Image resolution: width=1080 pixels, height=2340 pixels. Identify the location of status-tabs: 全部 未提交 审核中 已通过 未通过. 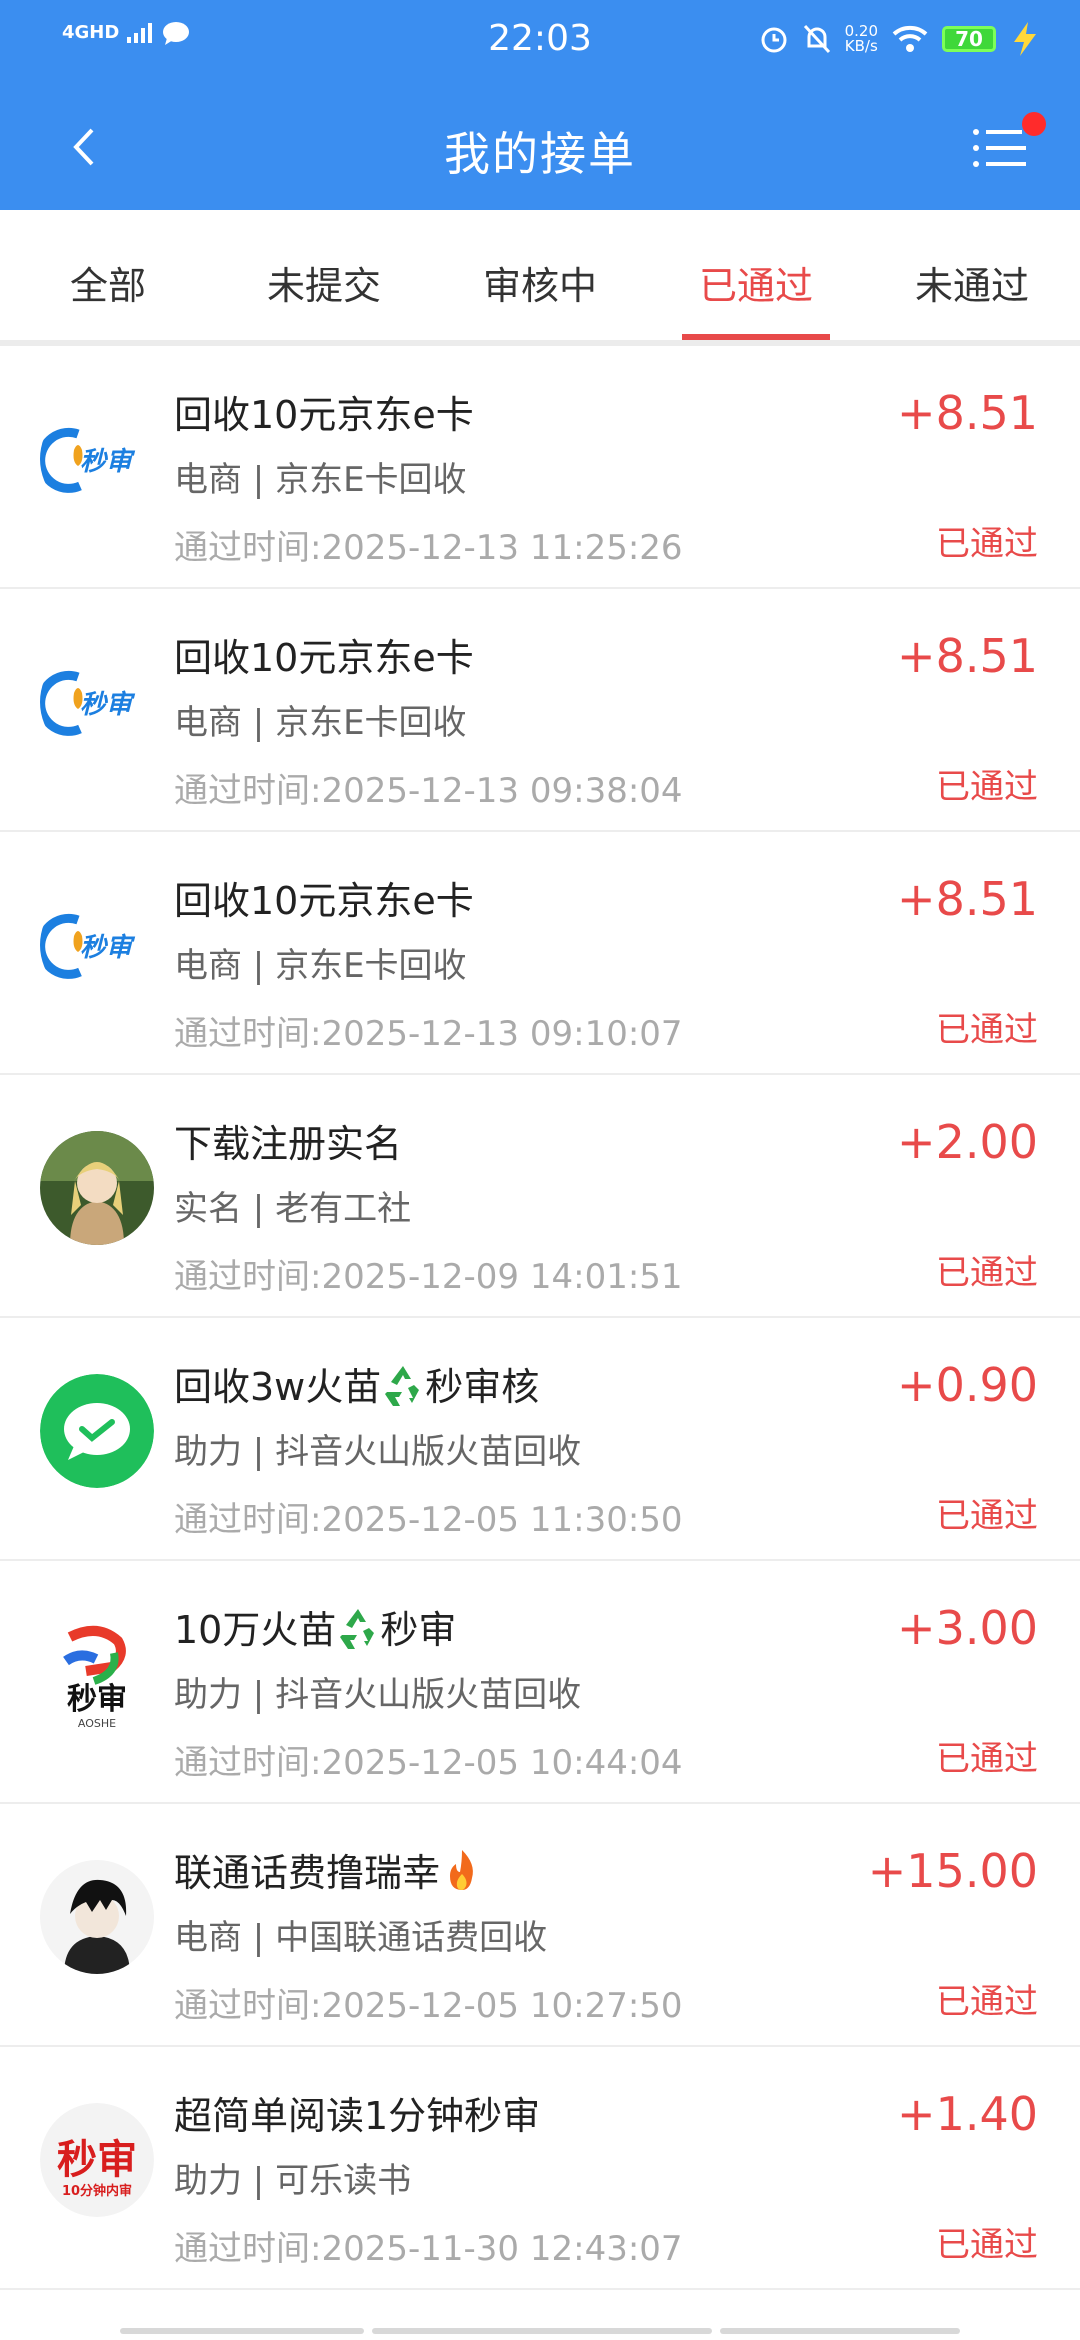
(540, 278).